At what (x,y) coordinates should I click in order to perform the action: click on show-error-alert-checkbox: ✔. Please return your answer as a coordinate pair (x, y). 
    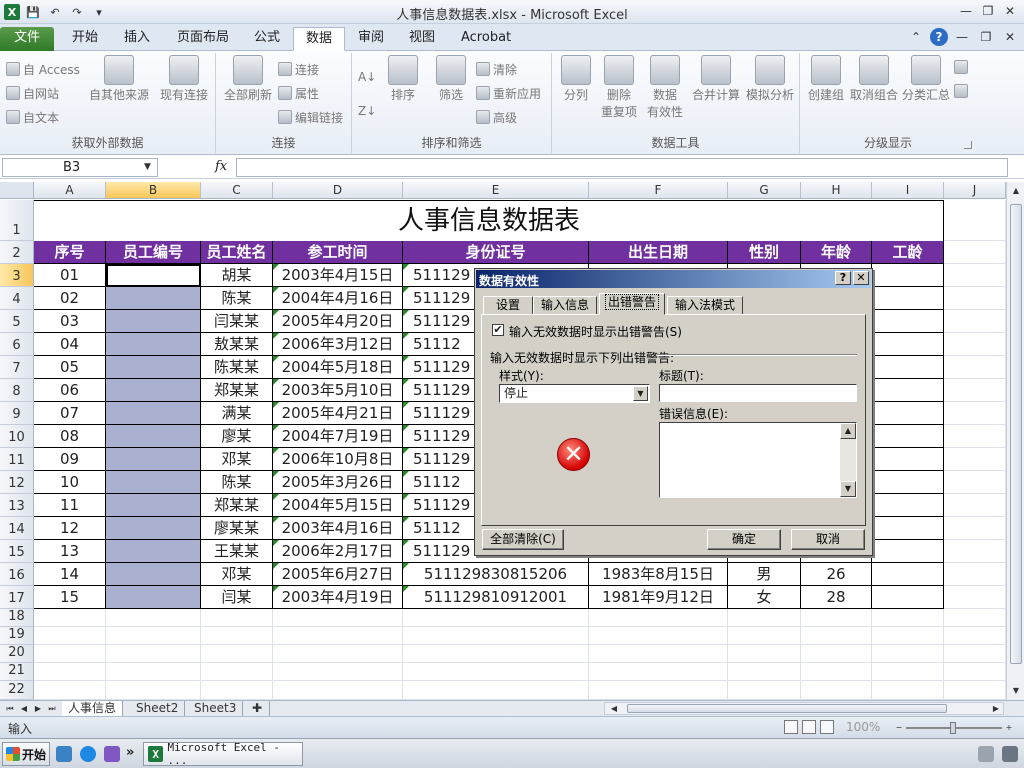
    Looking at the image, I should click on (498, 330).